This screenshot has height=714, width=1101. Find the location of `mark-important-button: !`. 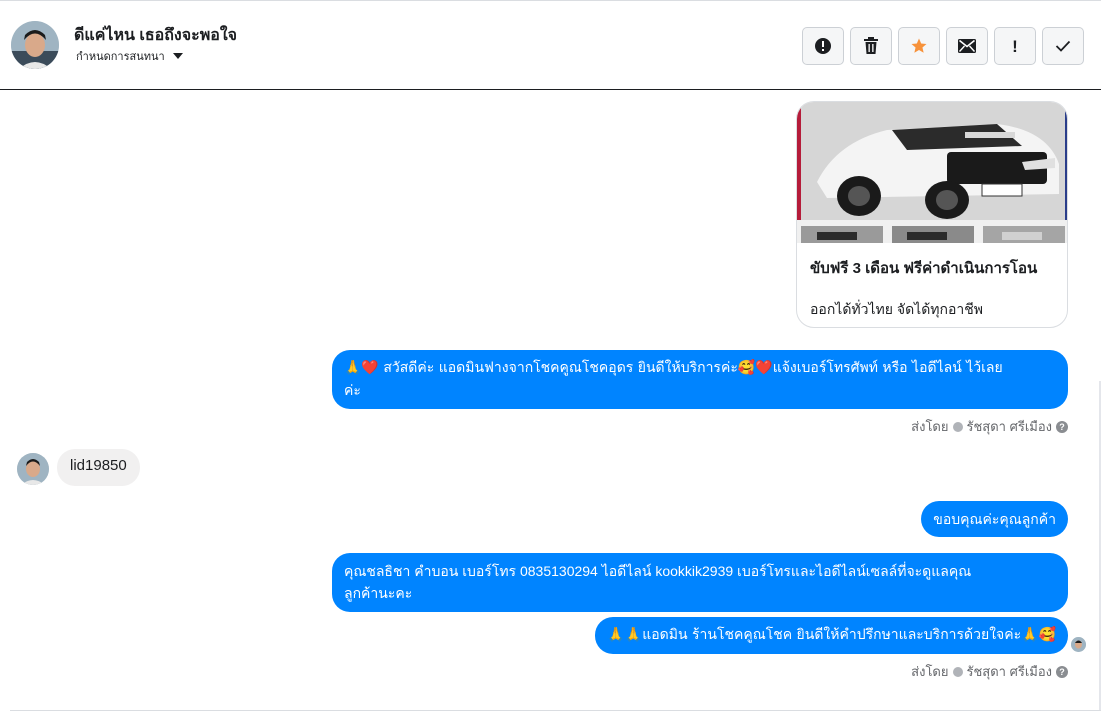

mark-important-button: ! is located at coordinates (1015, 46).